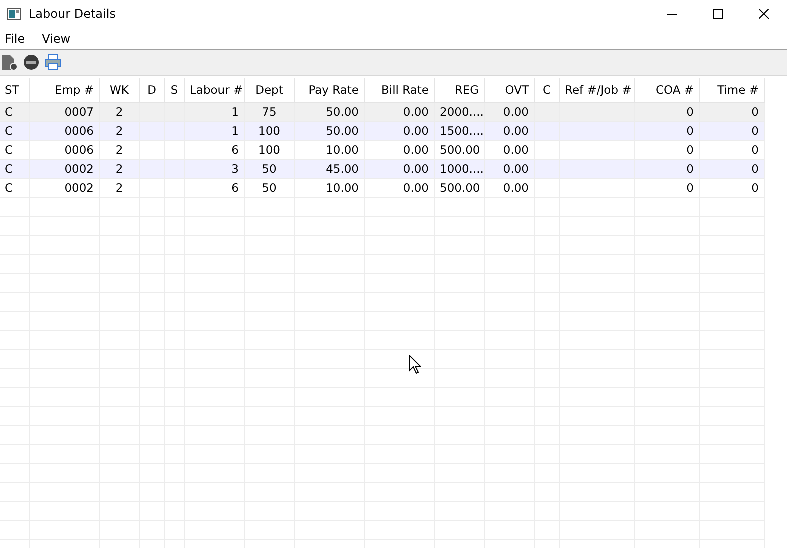  What do you see at coordinates (73, 14) in the screenshot?
I see `window-title: Labour Details` at bounding box center [73, 14].